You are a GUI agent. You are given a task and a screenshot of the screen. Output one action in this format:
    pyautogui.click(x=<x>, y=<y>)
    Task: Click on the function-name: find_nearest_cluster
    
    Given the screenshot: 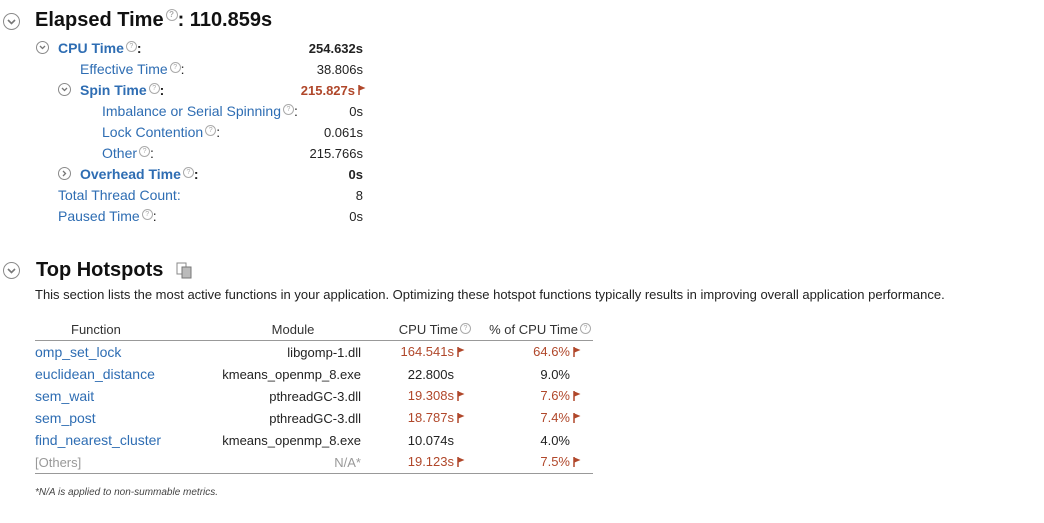 What is the action you would take?
    pyautogui.click(x=98, y=440)
    